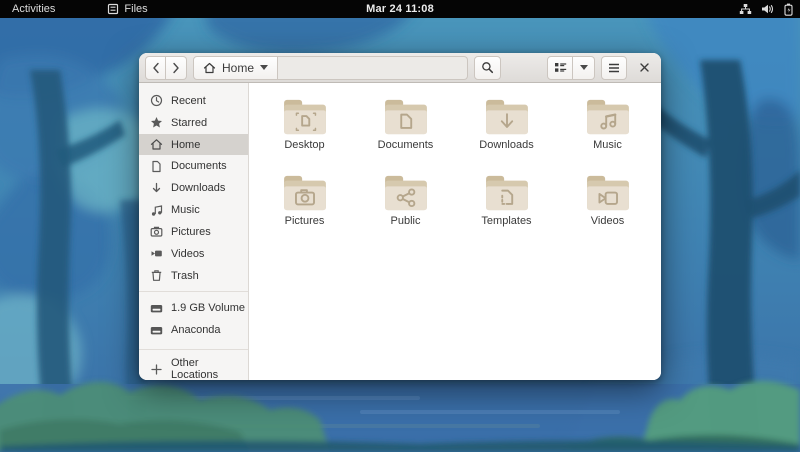 Image resolution: width=800 pixels, height=452 pixels. Describe the element at coordinates (156, 253) in the screenshot. I see `video-icon` at that location.